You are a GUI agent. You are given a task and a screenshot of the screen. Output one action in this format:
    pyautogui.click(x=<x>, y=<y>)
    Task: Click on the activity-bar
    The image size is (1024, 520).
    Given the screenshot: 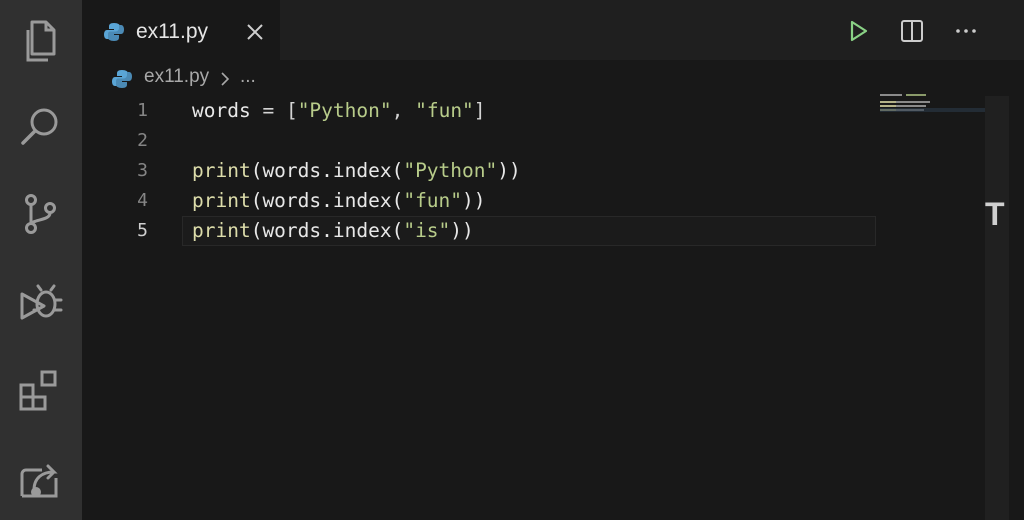 What is the action you would take?
    pyautogui.click(x=41, y=260)
    